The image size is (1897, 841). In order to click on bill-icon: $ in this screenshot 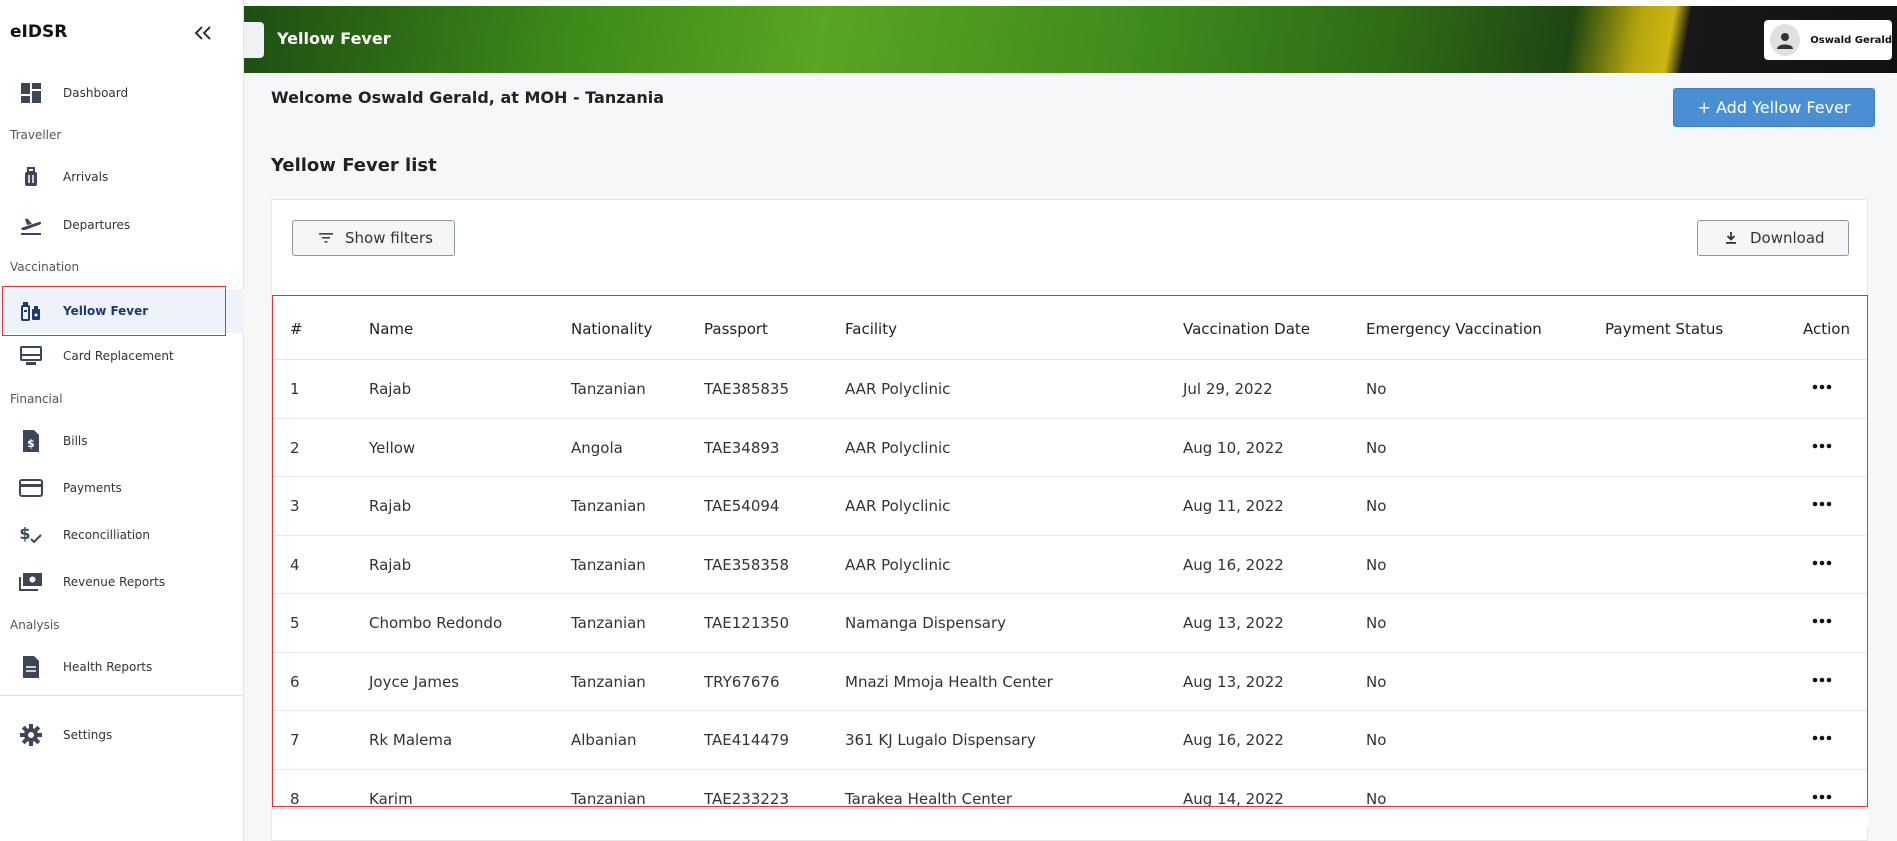, I will do `click(31, 441)`.